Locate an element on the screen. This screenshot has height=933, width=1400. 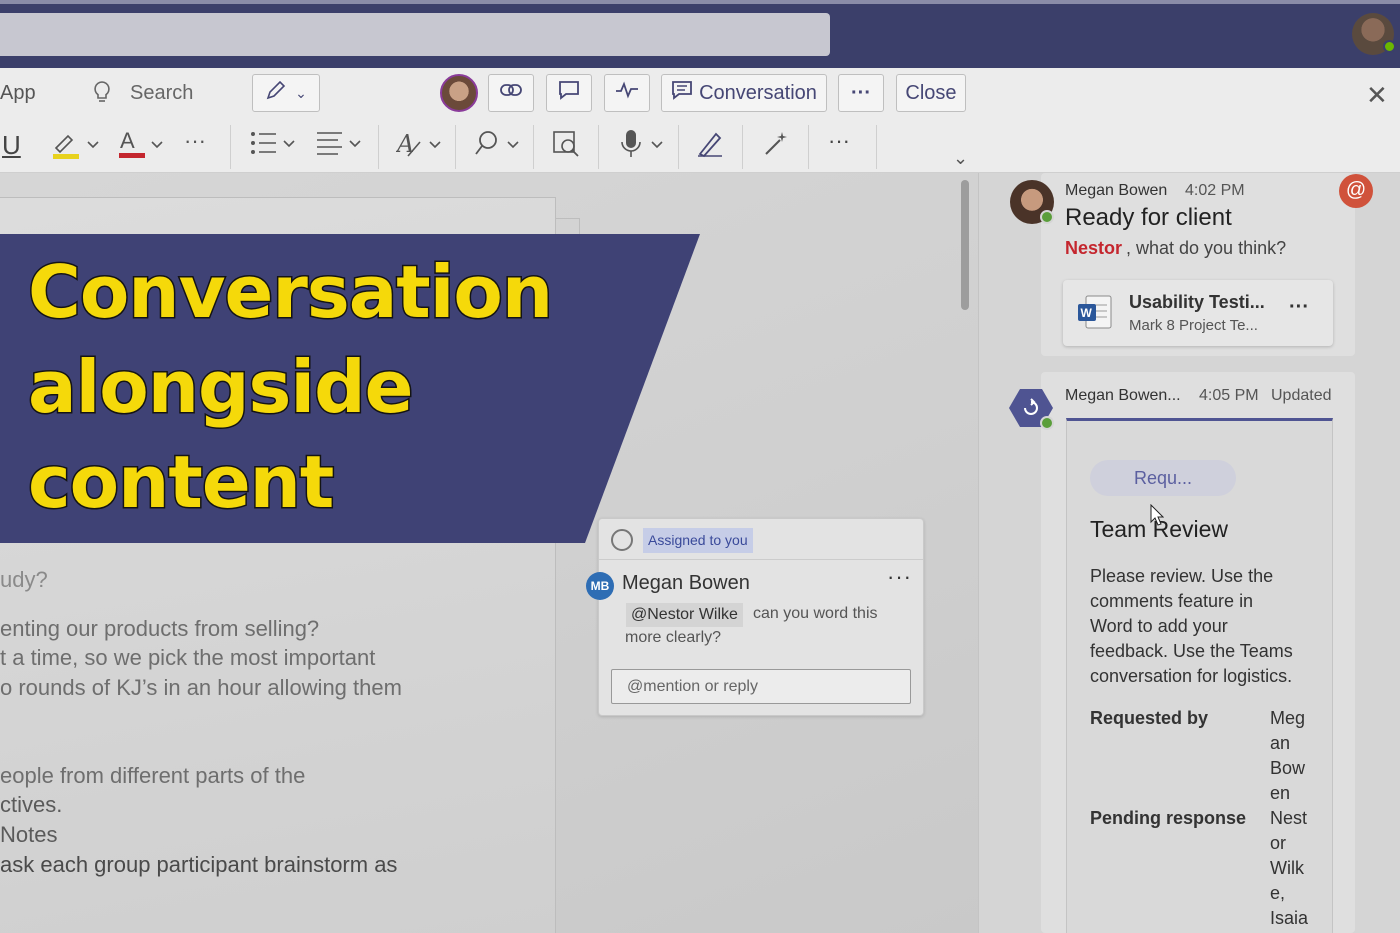
avatar: MB is located at coordinates (600, 586).